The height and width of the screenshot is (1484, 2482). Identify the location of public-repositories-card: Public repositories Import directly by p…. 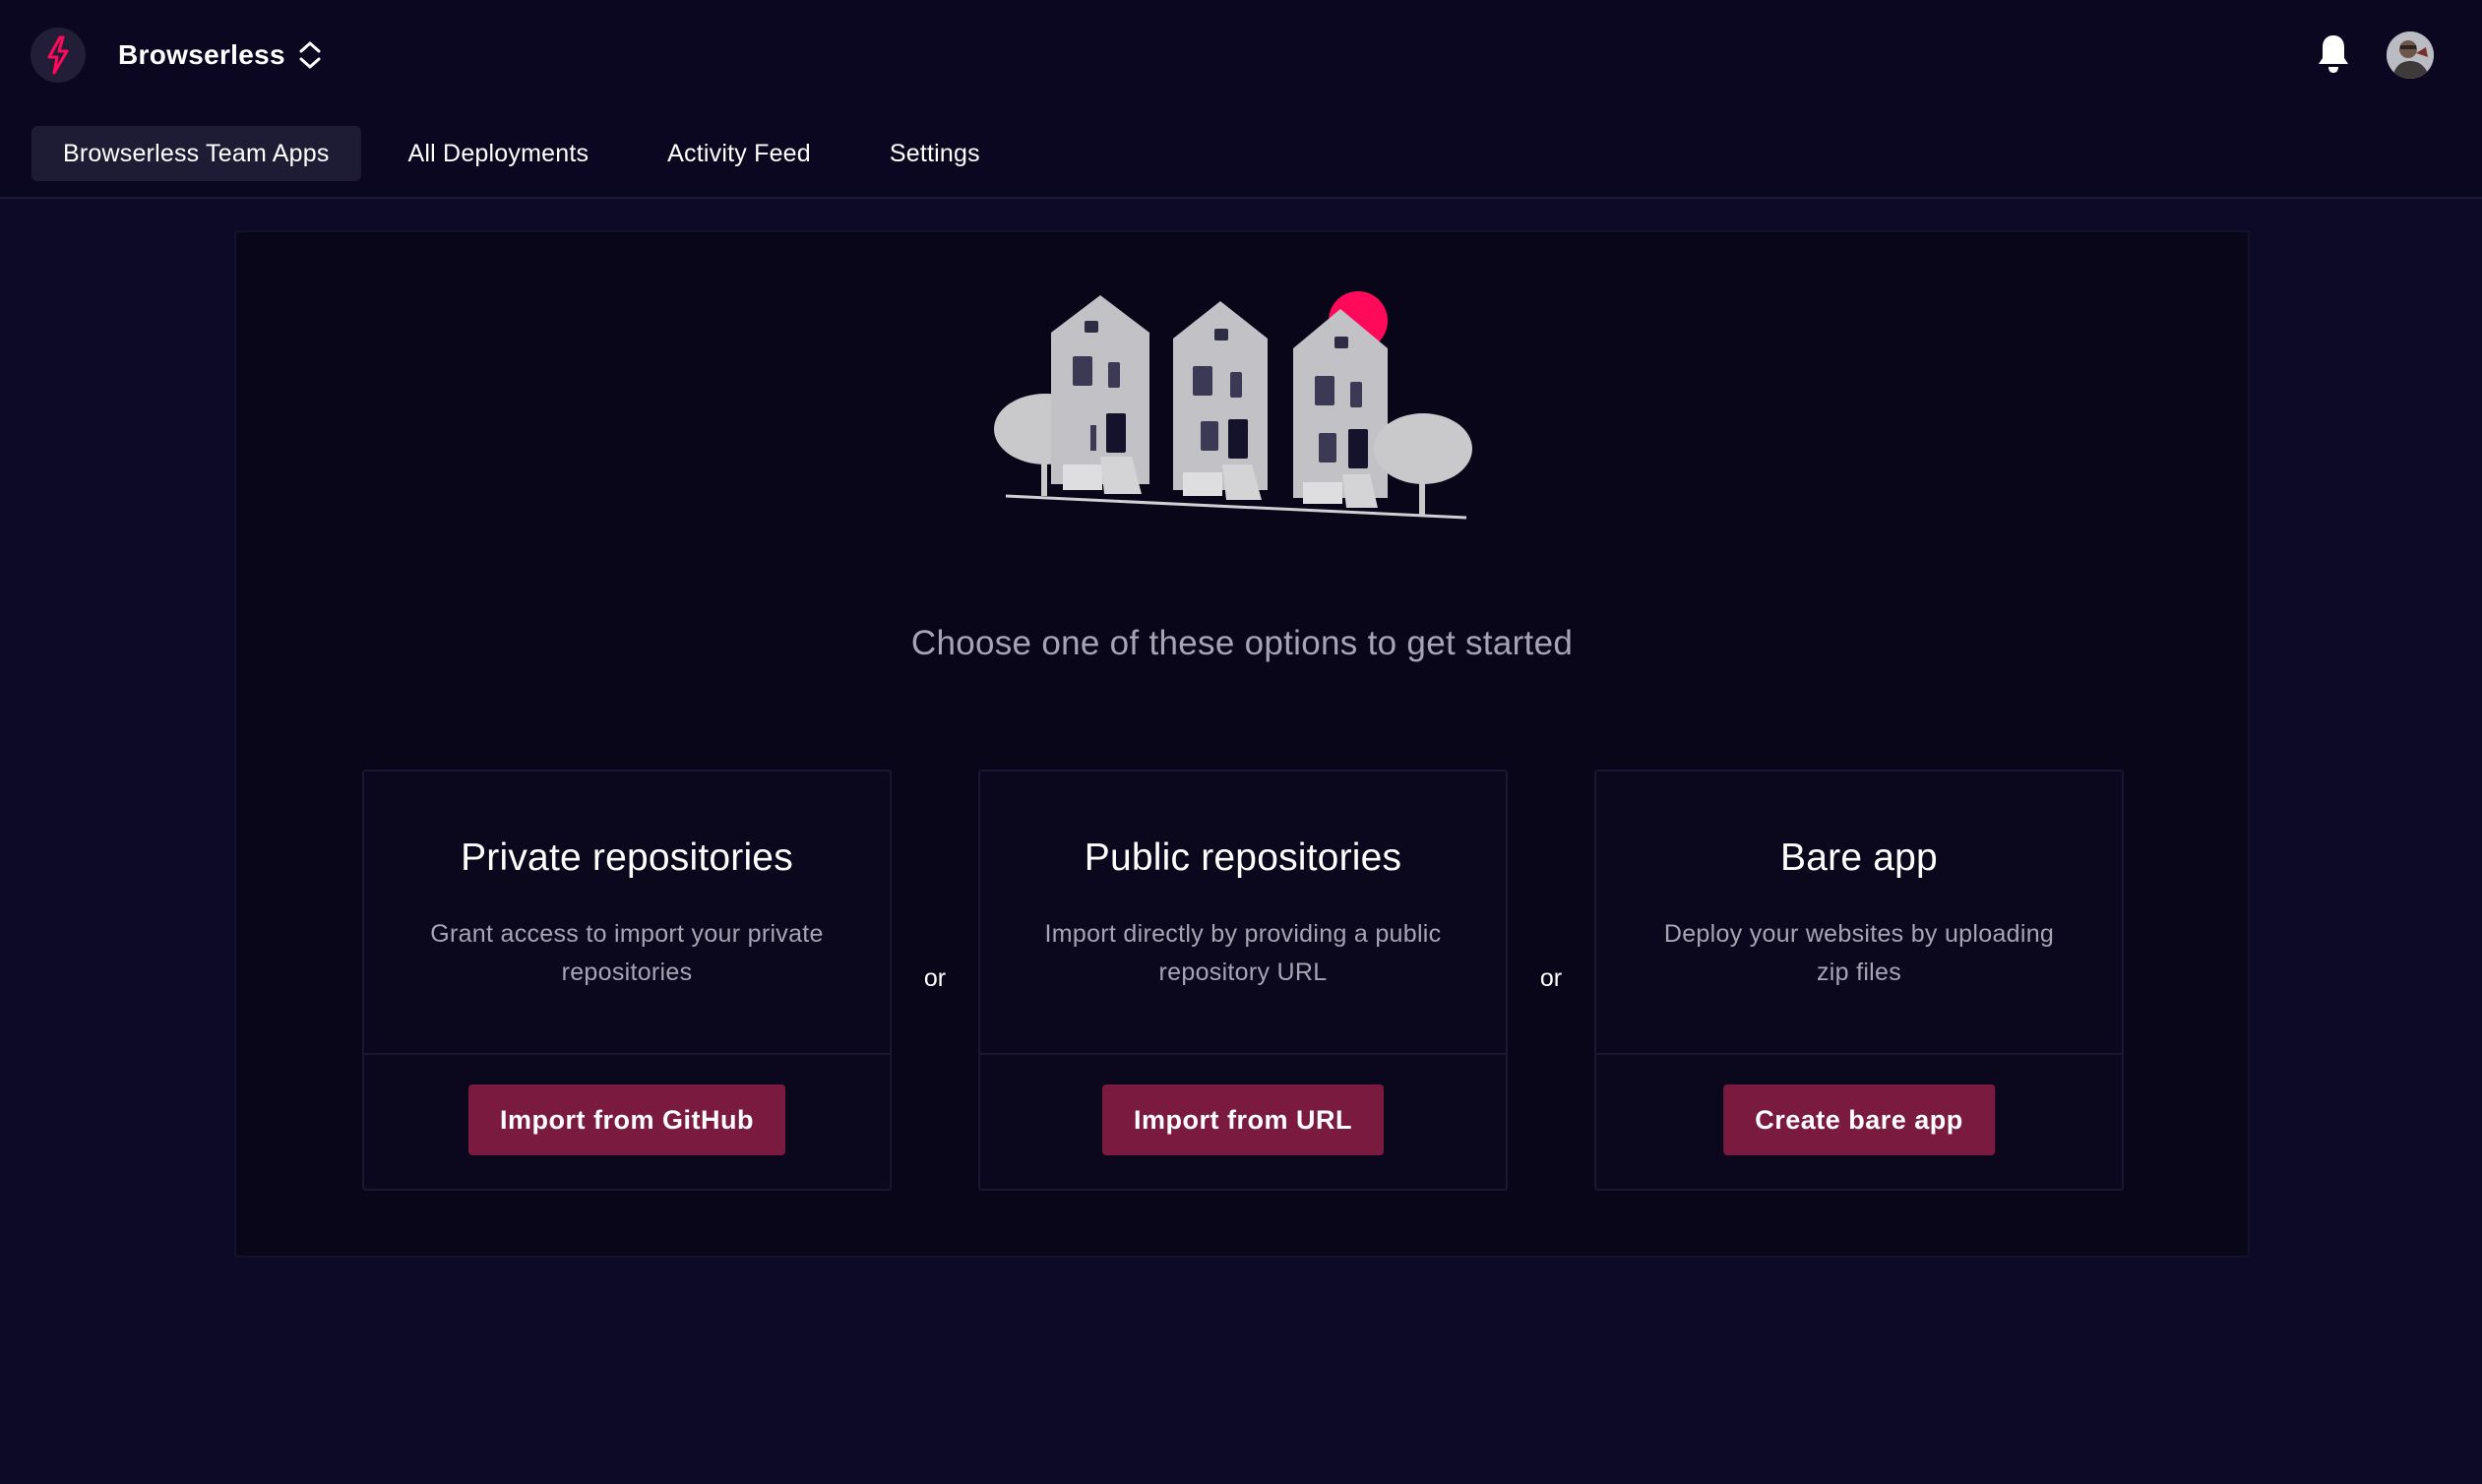
(1243, 981).